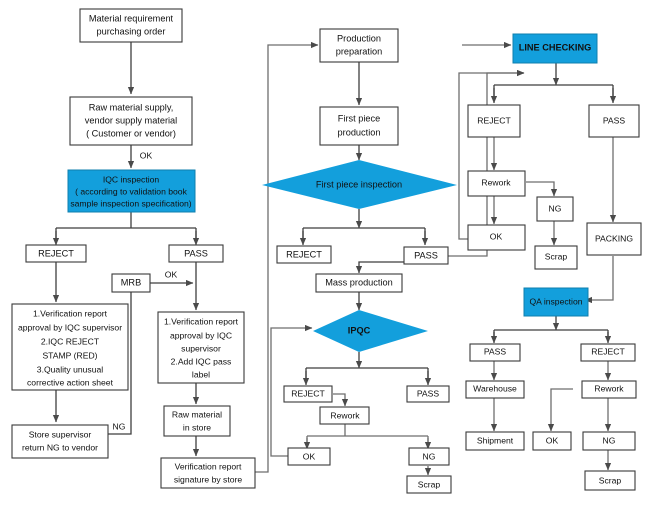 The height and width of the screenshot is (508, 660). What do you see at coordinates (542, 189) in the screenshot?
I see `edge-lcrework-to-ng` at bounding box center [542, 189].